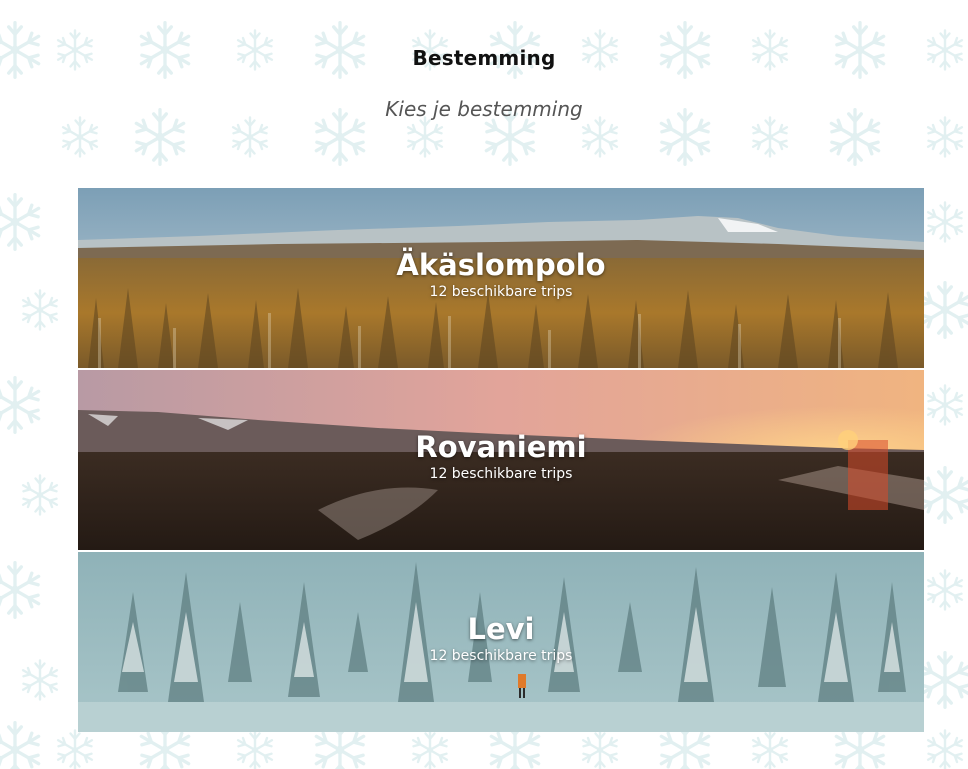  What do you see at coordinates (484, 109) in the screenshot?
I see `page-subtitle: Kies je bestemming` at bounding box center [484, 109].